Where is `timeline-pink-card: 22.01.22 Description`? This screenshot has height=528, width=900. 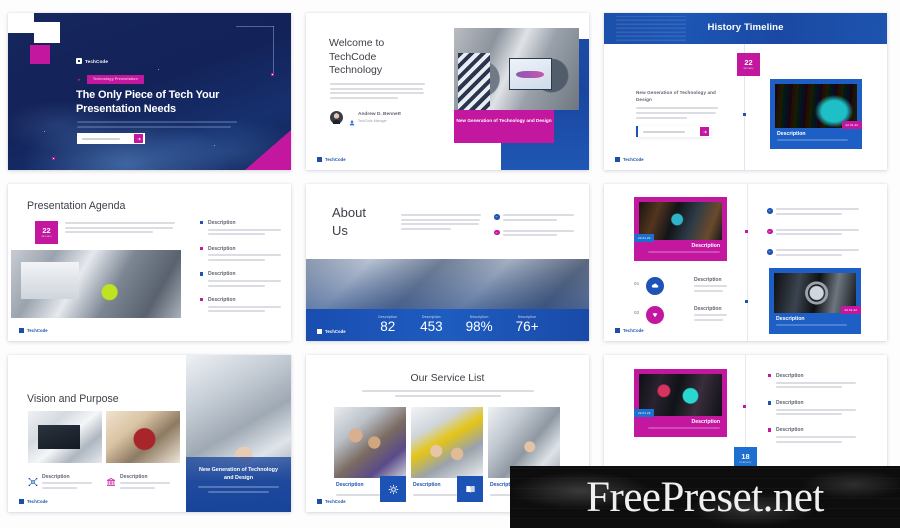
timeline-pink-card: 22.01.22 Description is located at coordinates (680, 229).